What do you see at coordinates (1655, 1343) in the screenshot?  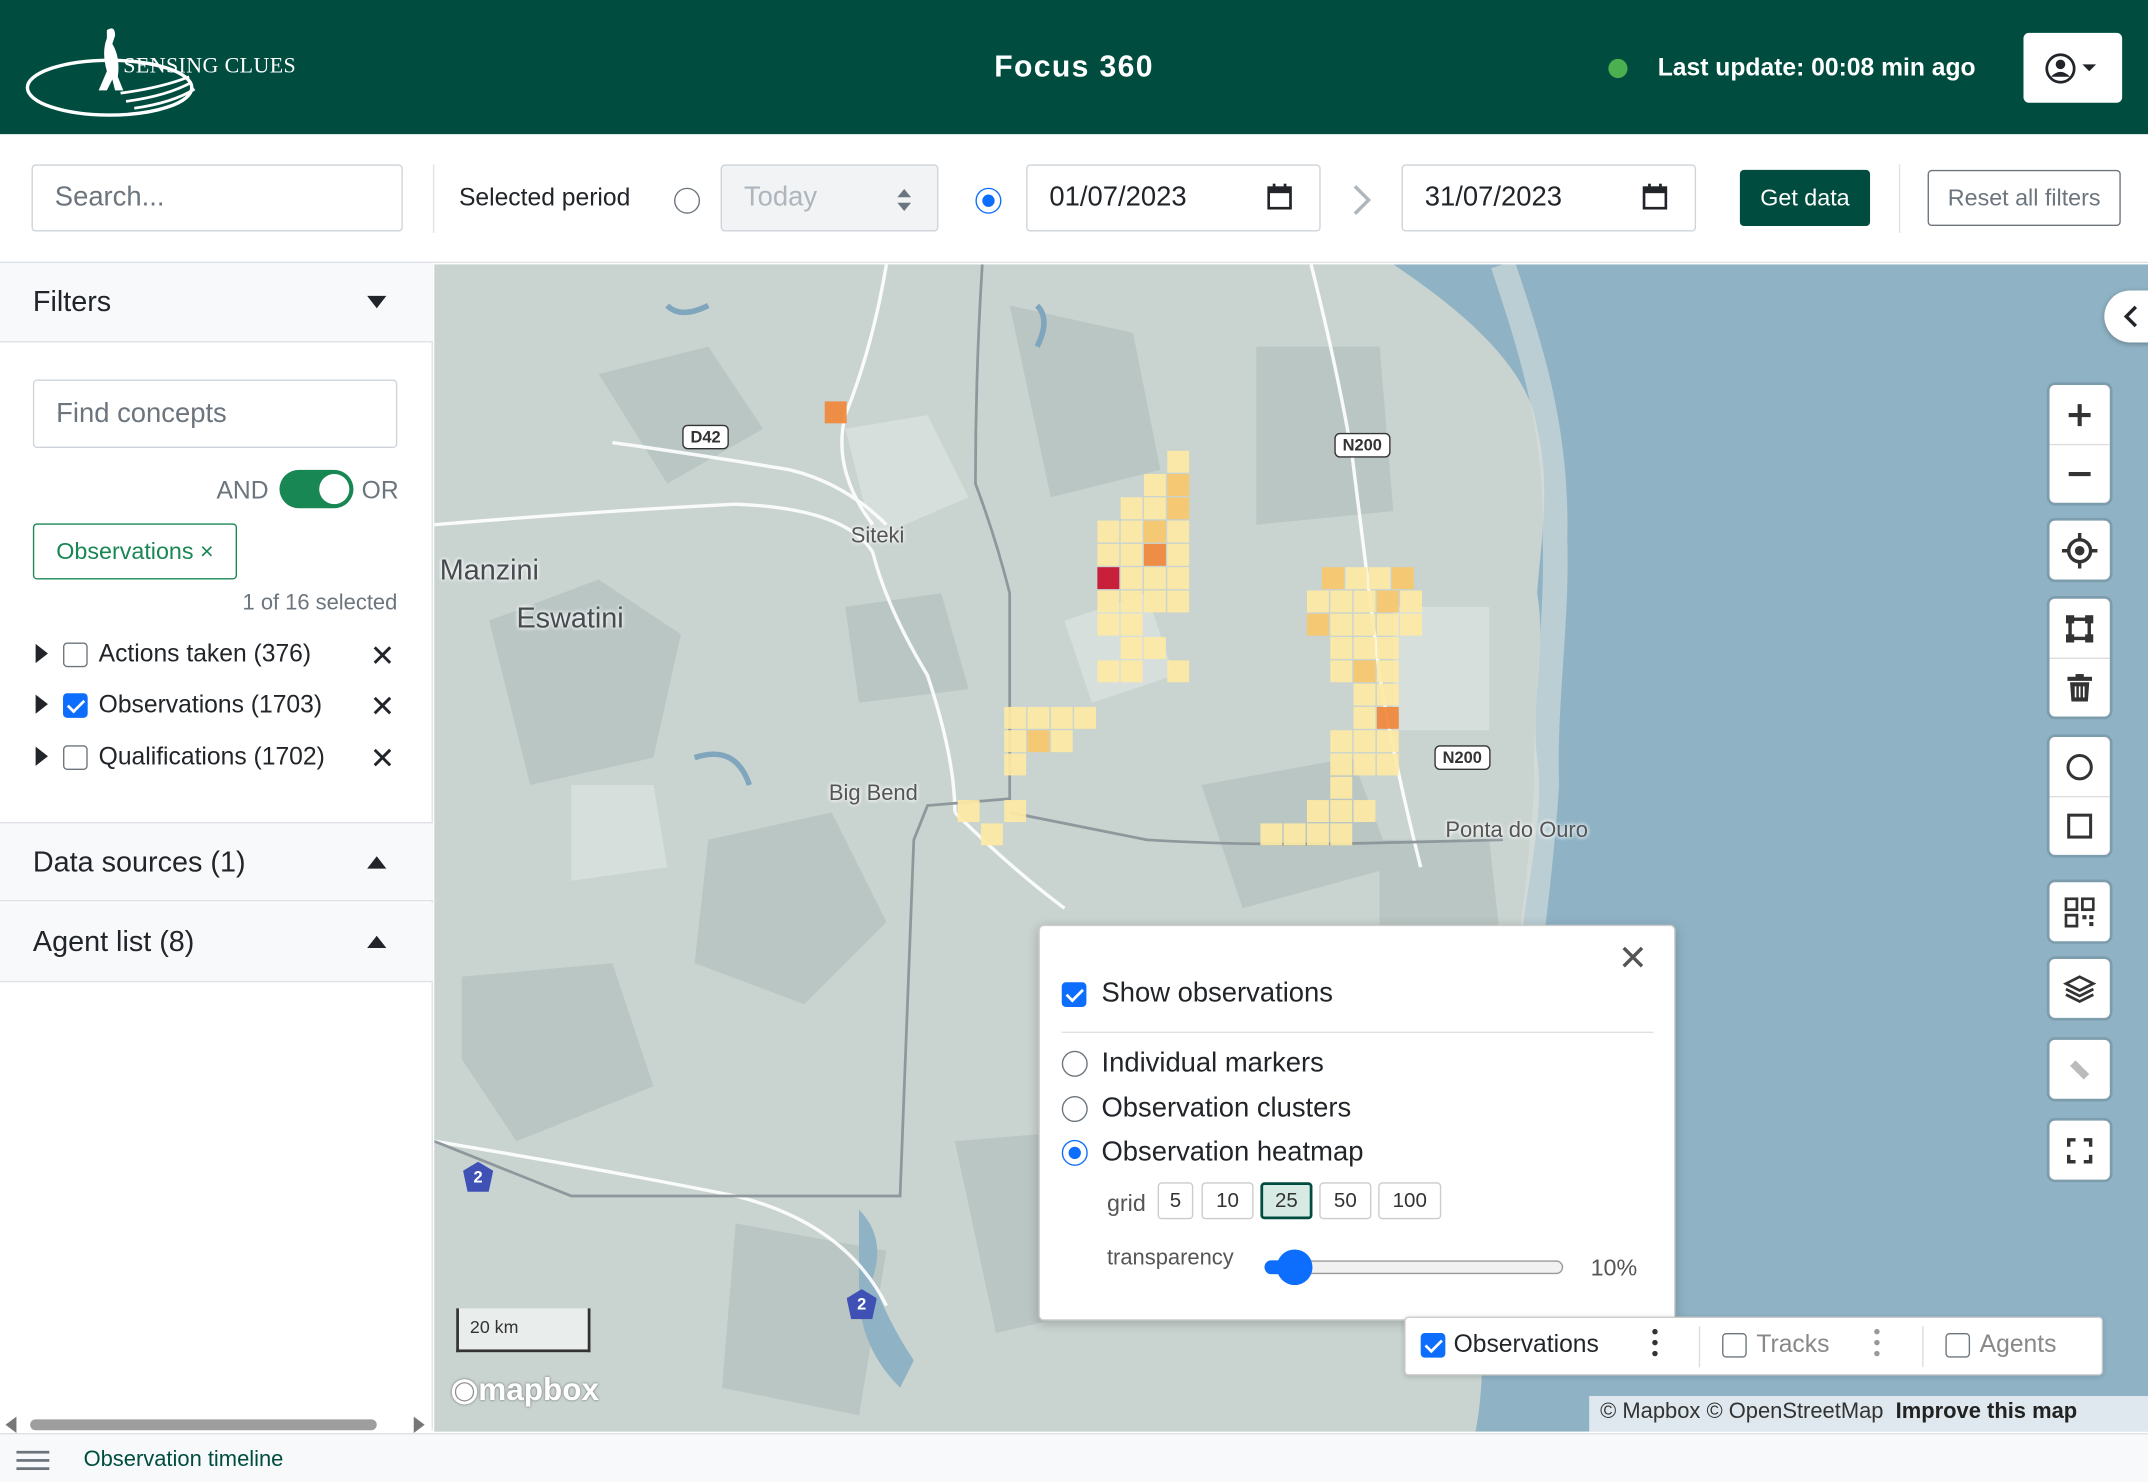 I see `observations-options-icon` at bounding box center [1655, 1343].